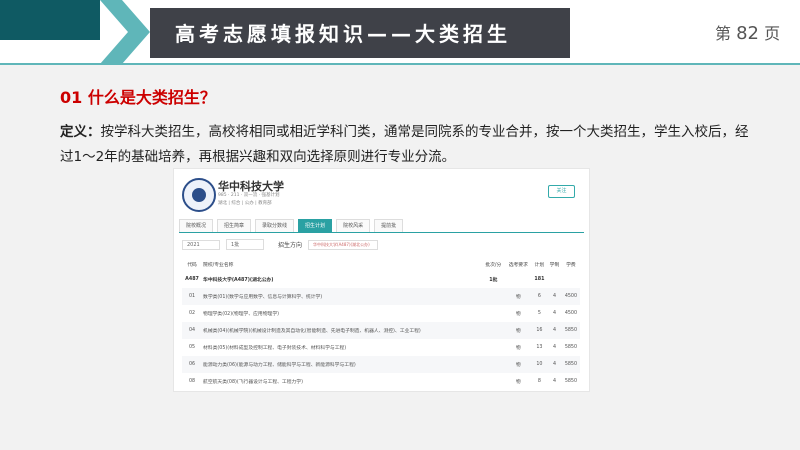  Describe the element at coordinates (192, 364) in the screenshot. I see `table-cell-code: 06` at that location.